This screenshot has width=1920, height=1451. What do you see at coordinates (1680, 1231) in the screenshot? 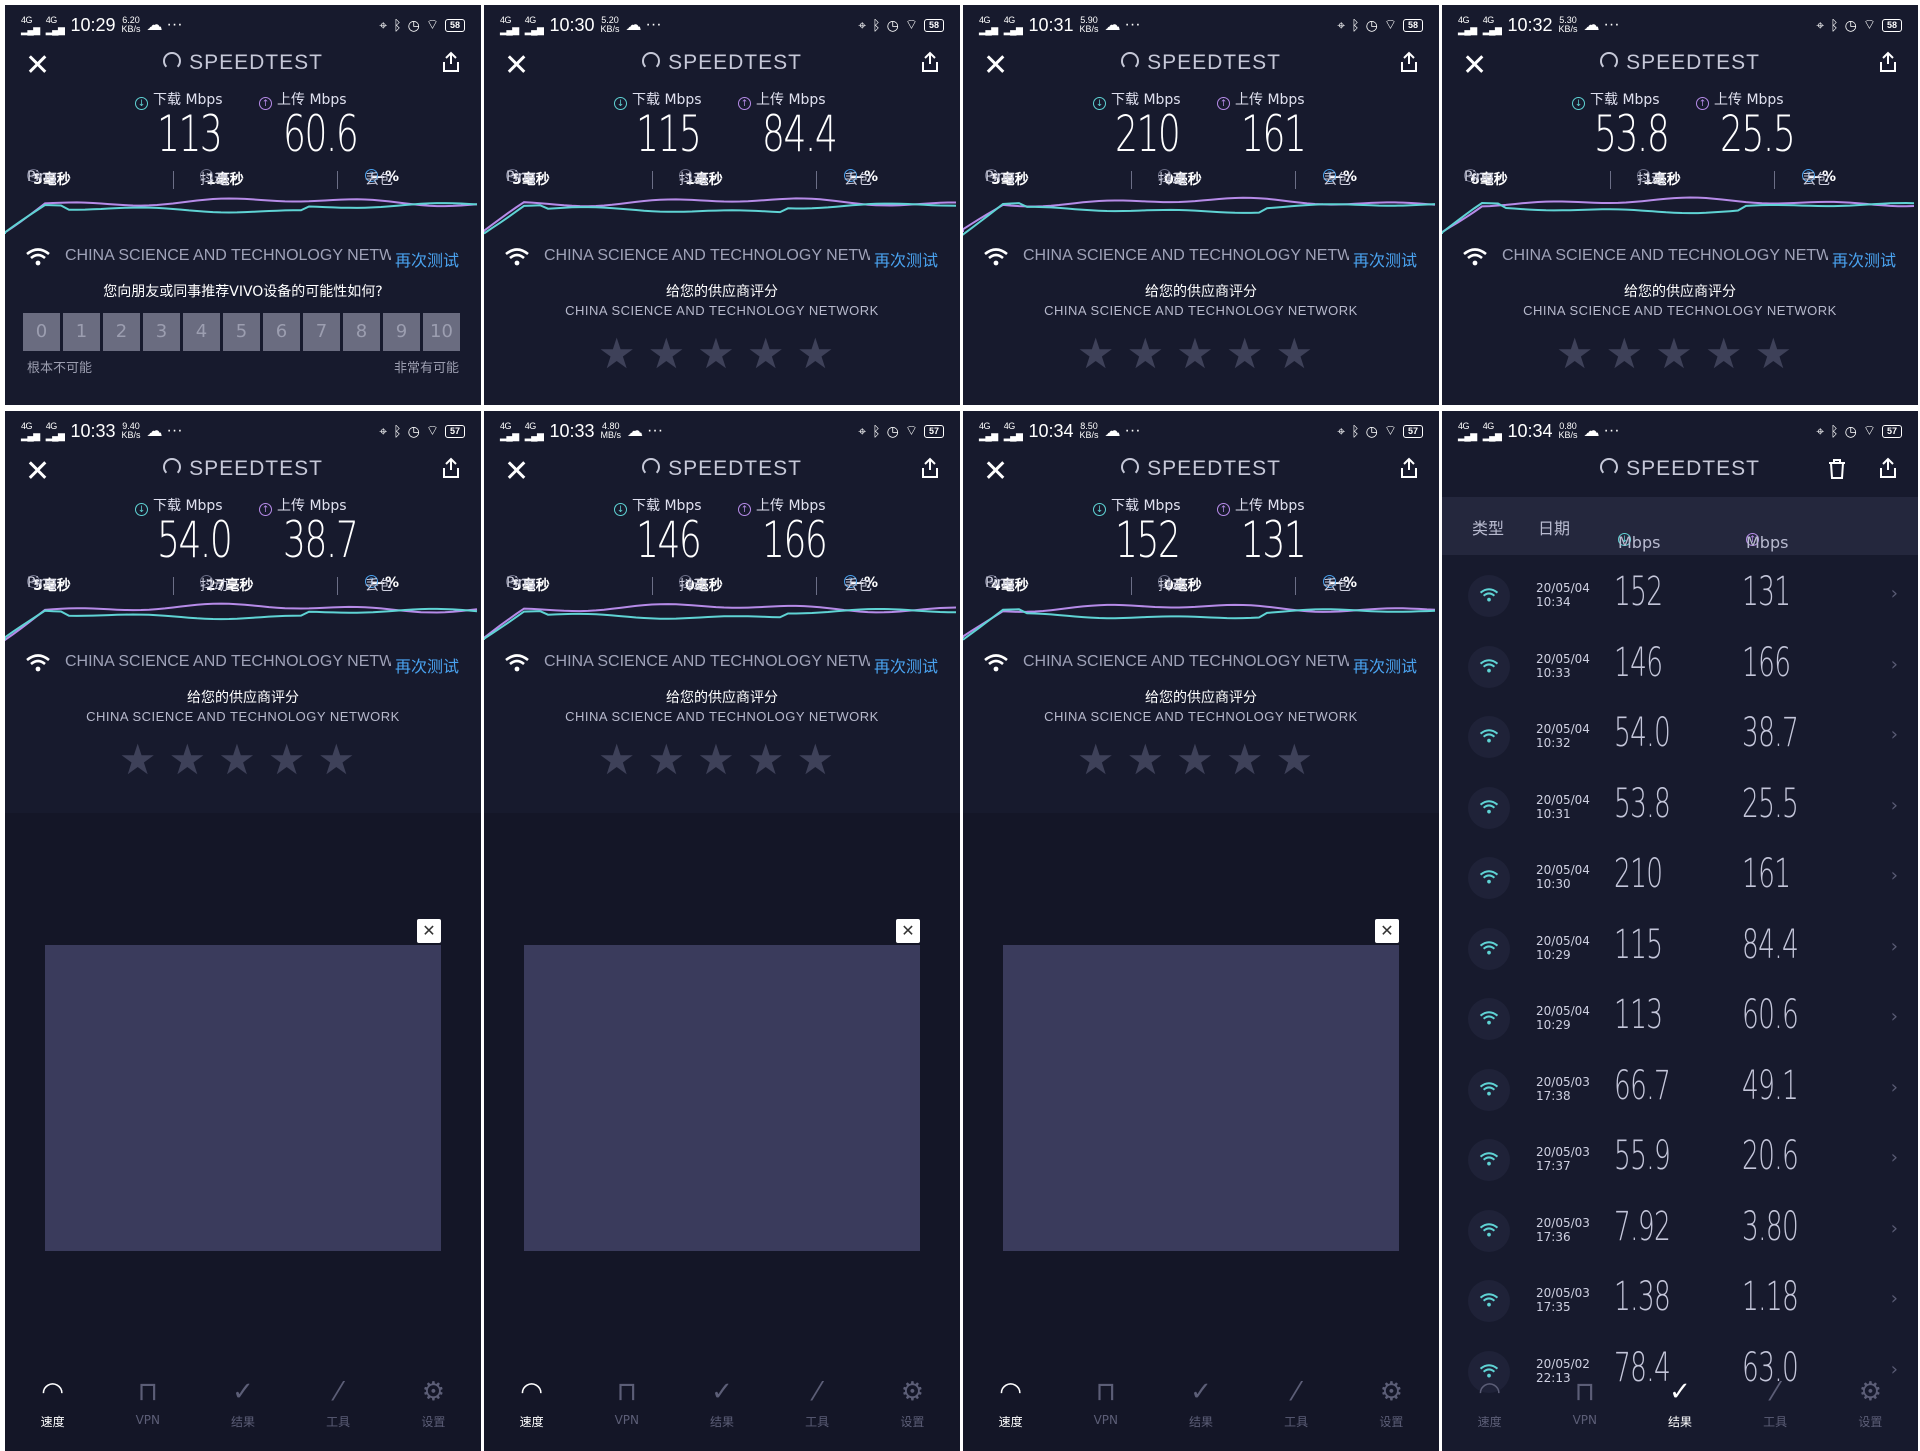
I see `history-row: 20/05/03 17:36 7.92 3.80 ›` at bounding box center [1680, 1231].